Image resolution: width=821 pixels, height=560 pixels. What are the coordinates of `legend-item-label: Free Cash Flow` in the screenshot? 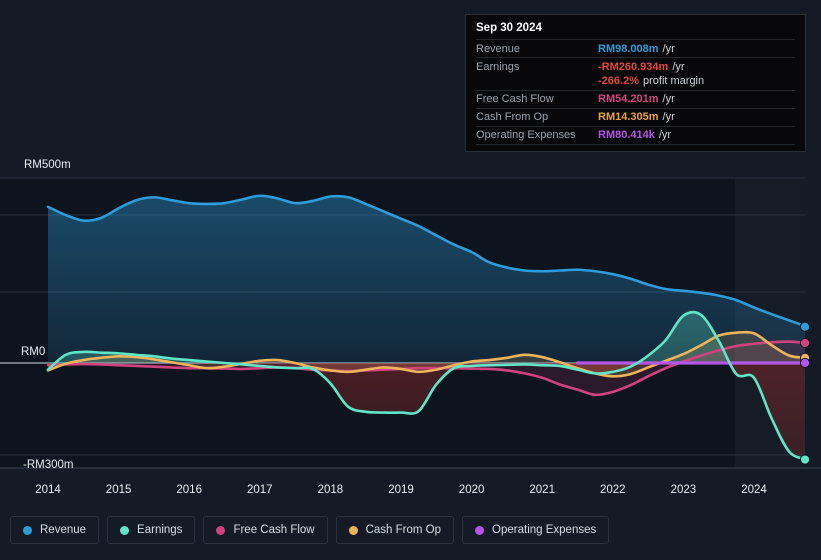 It's located at (274, 530).